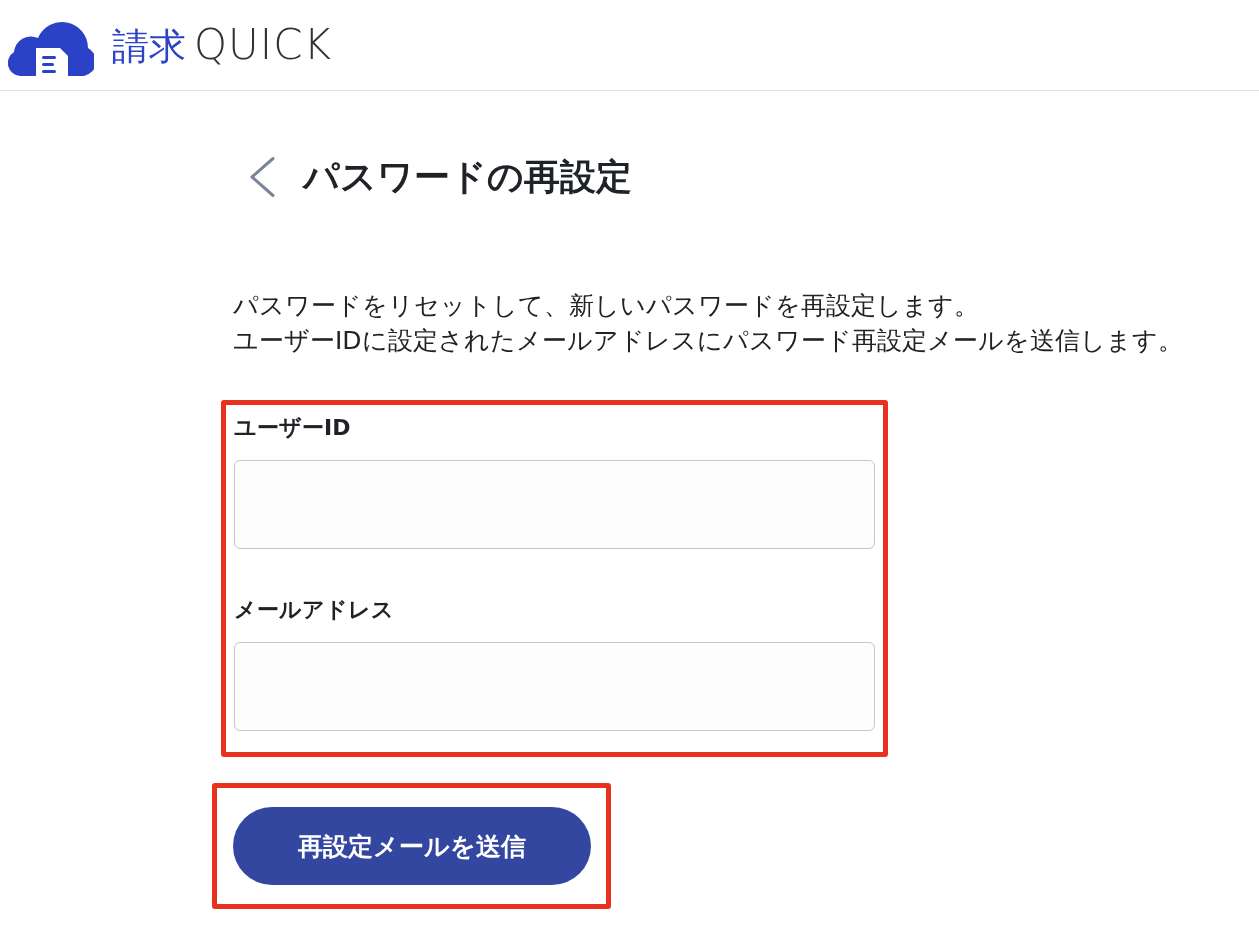  I want to click on logo-text: 請求, so click(149, 46).